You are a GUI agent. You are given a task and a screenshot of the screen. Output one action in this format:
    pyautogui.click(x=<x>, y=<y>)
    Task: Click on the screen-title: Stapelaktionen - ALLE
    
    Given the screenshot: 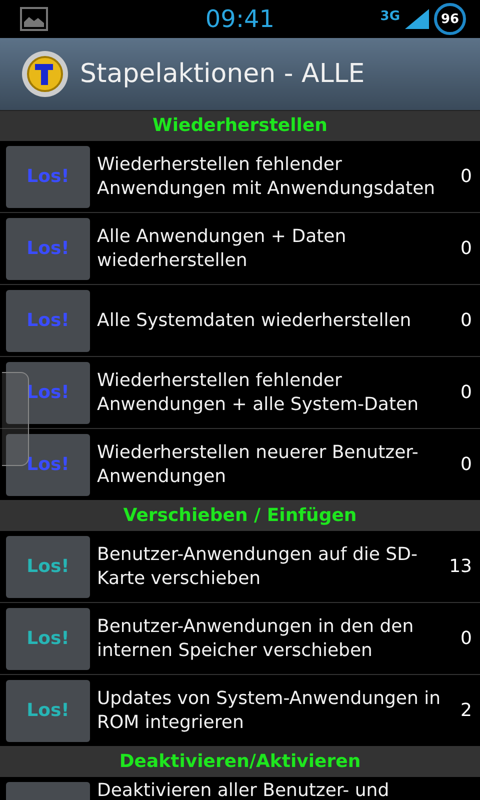 What is the action you would take?
    pyautogui.click(x=222, y=74)
    